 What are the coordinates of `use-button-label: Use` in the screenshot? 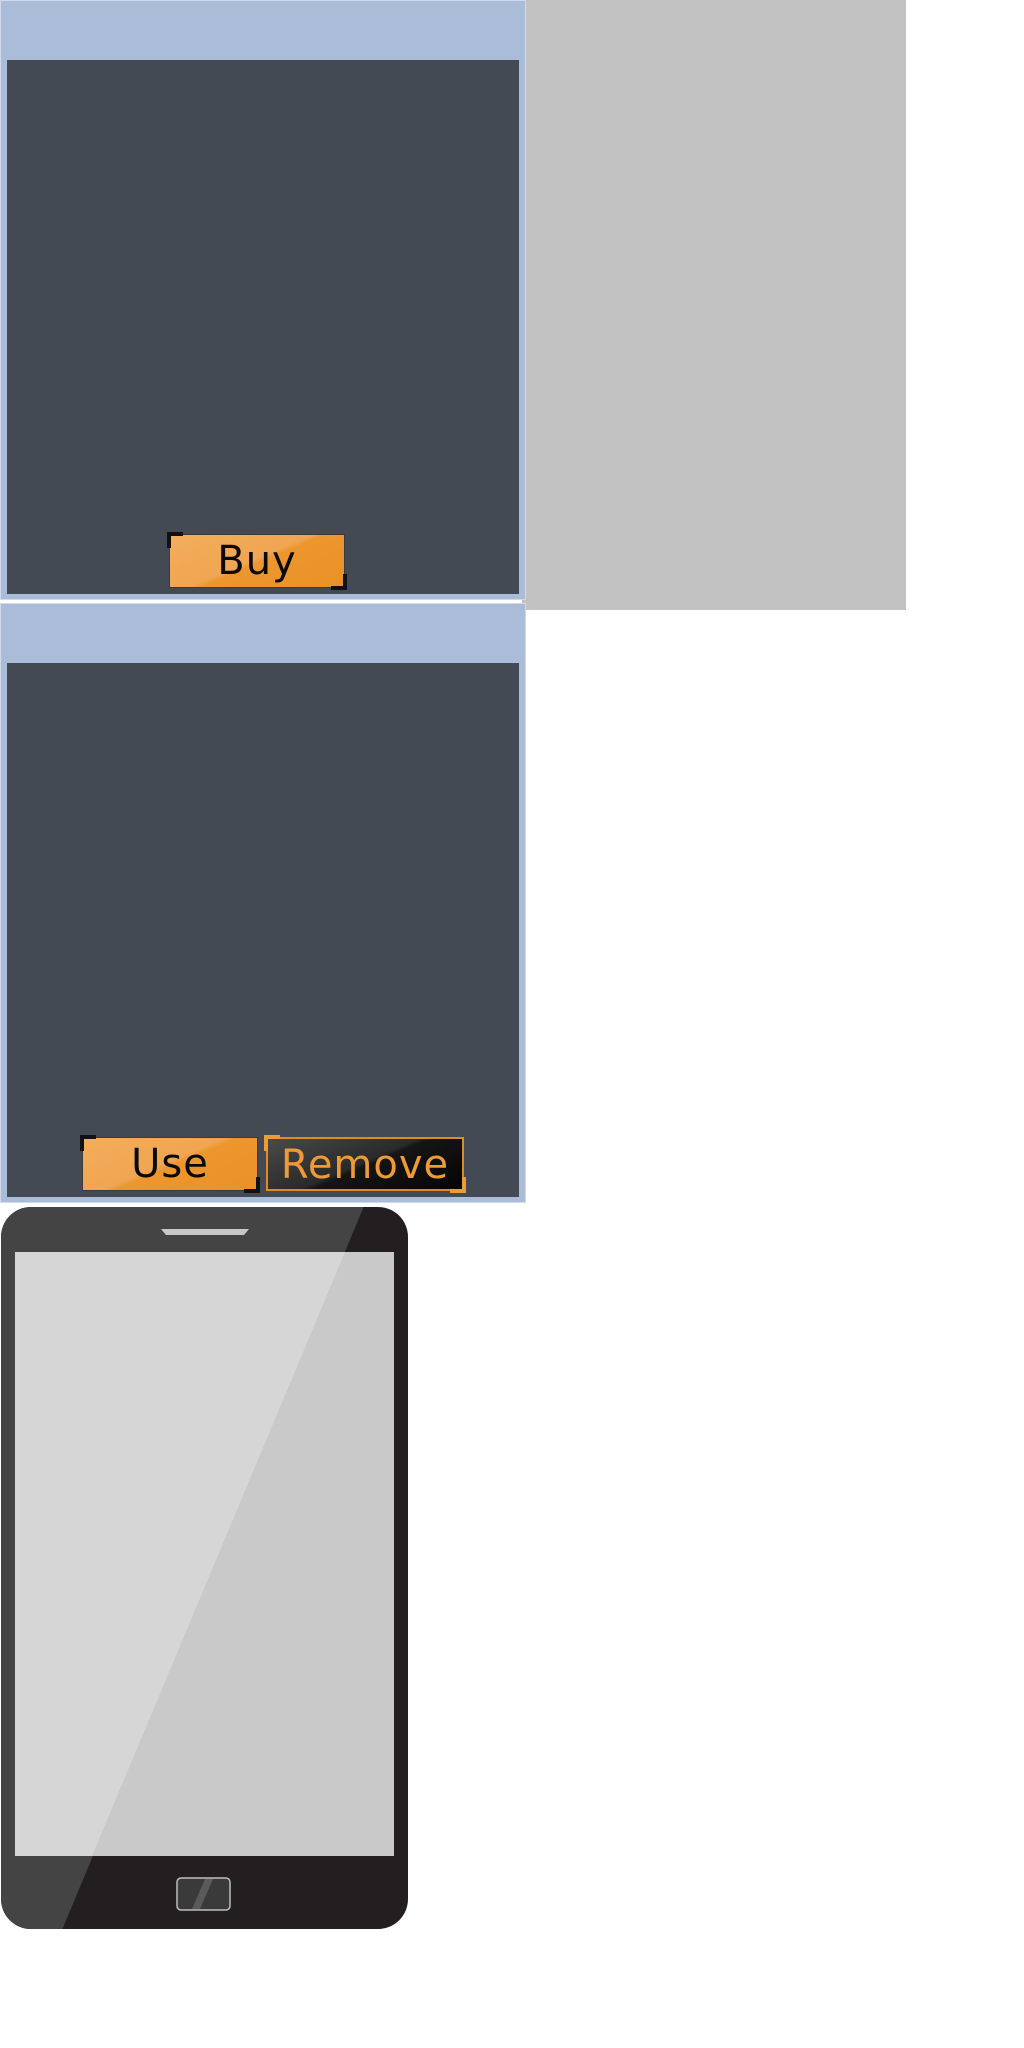 It's located at (170, 1164).